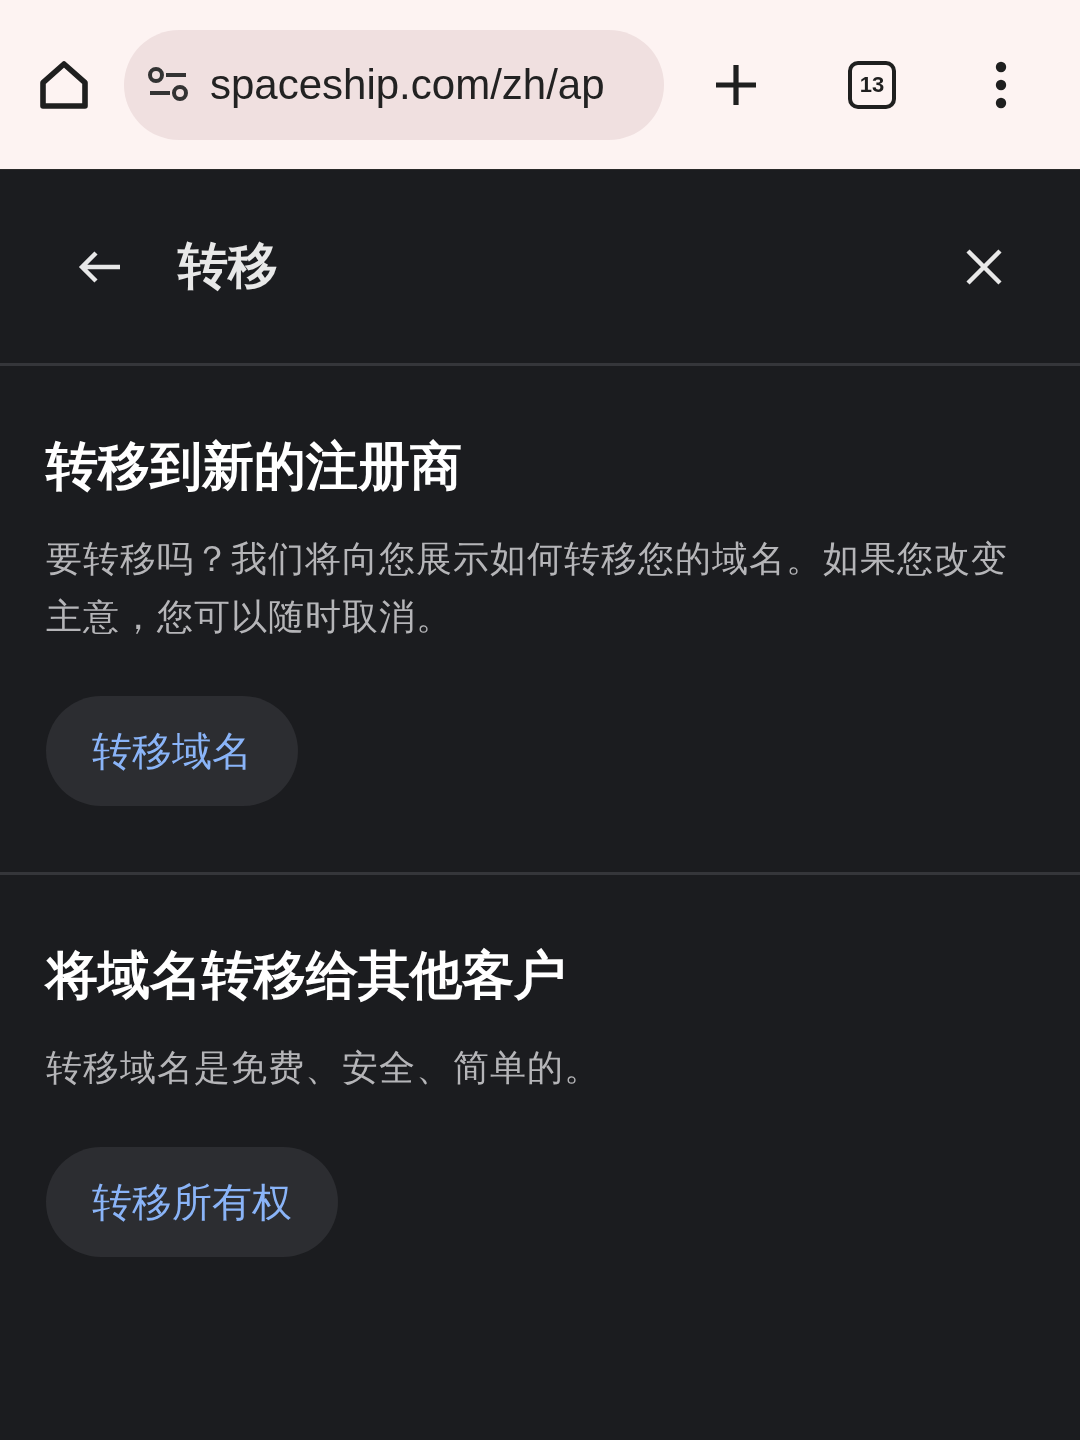 The height and width of the screenshot is (1440, 1080). I want to click on menu-icon, so click(1001, 84).